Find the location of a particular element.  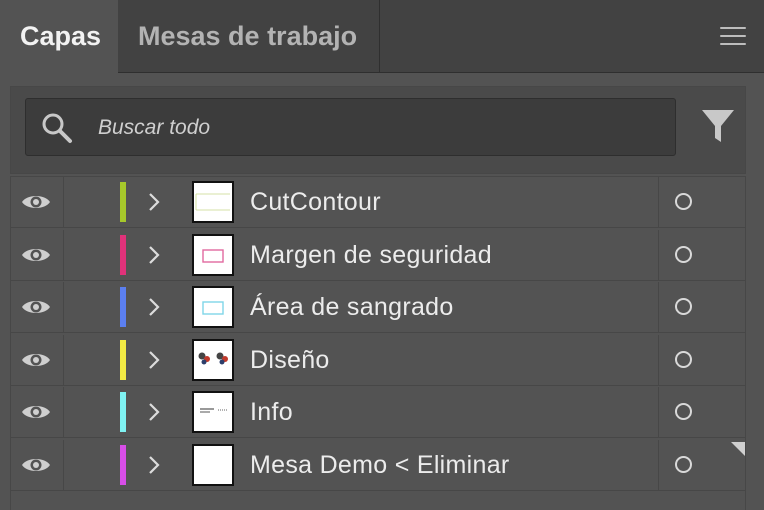

layer-name: Margen de seguridad is located at coordinates (371, 255).